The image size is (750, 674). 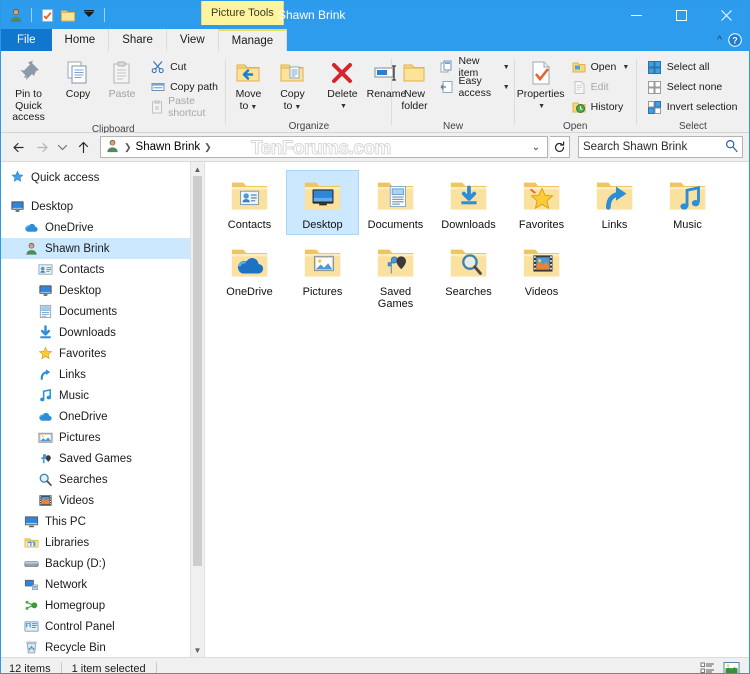 What do you see at coordinates (249, 202) in the screenshot?
I see `file-item-contacts: Contacts` at bounding box center [249, 202].